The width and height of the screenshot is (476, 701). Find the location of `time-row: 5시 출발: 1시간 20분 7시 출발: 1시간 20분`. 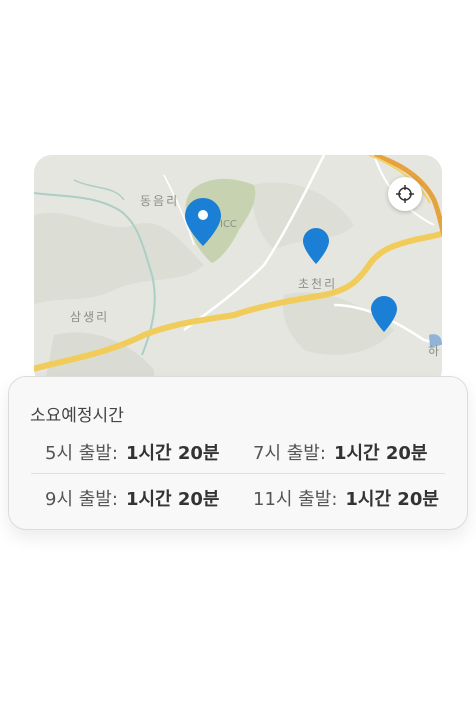

time-row: 5시 출발: 1시간 20분 7시 출발: 1시간 20분 is located at coordinates (238, 453).